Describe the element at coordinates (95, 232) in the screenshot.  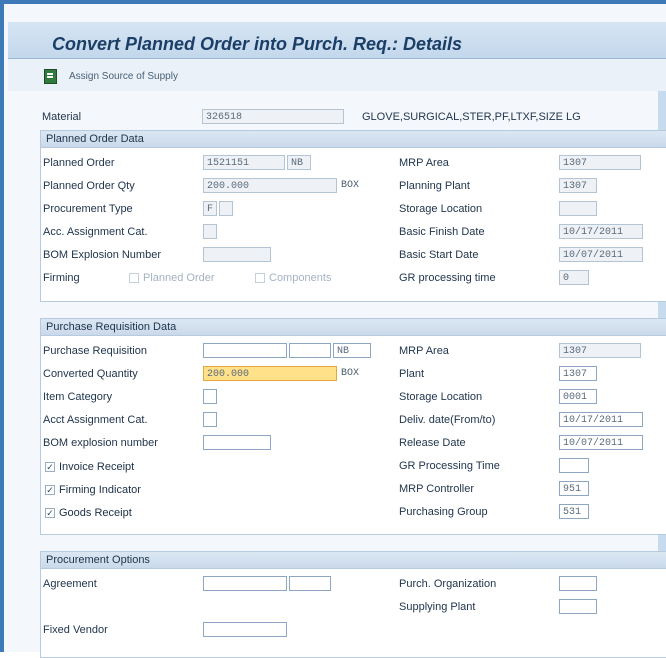
I see `acc-assignment-label: Acc. Assignment Cat.` at that location.